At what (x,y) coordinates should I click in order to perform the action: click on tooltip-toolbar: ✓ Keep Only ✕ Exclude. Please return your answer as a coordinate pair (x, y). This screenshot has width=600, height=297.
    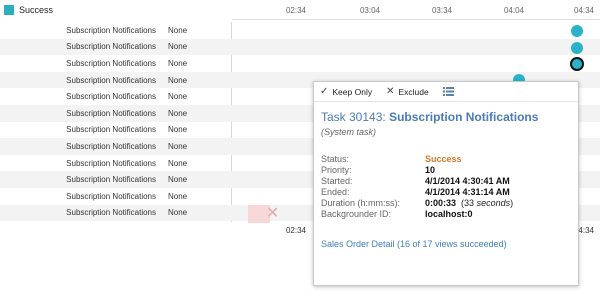
    Looking at the image, I should click on (446, 92).